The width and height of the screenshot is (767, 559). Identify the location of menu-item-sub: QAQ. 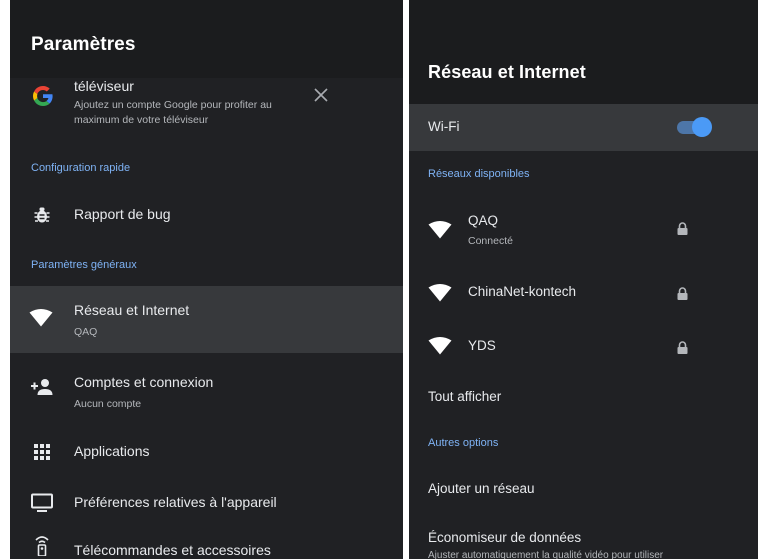
(86, 332).